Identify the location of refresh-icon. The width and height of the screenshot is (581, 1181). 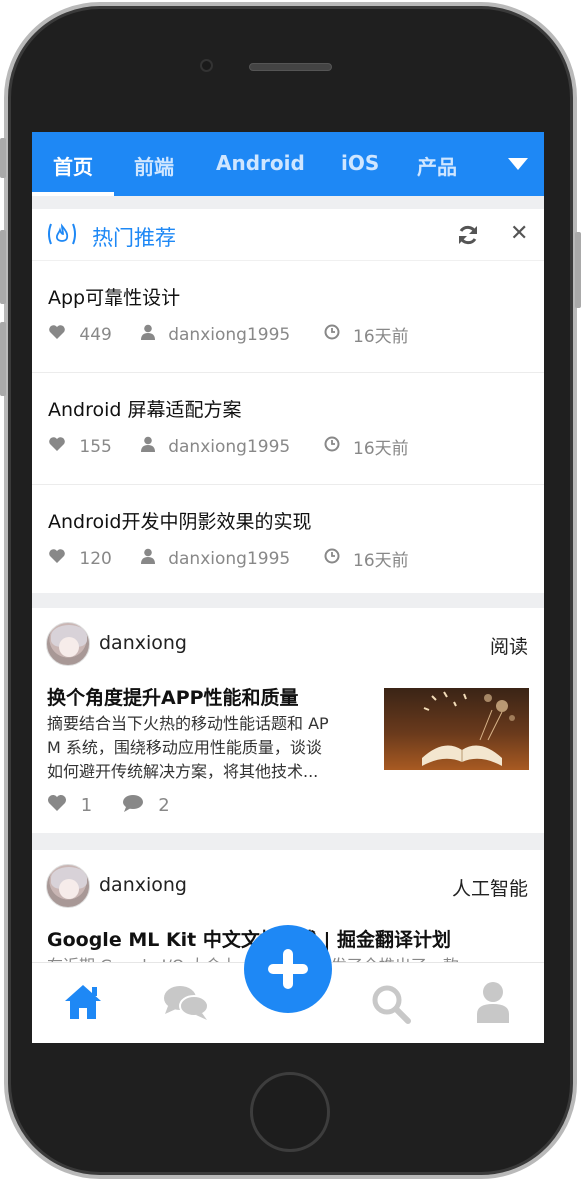
(468, 237).